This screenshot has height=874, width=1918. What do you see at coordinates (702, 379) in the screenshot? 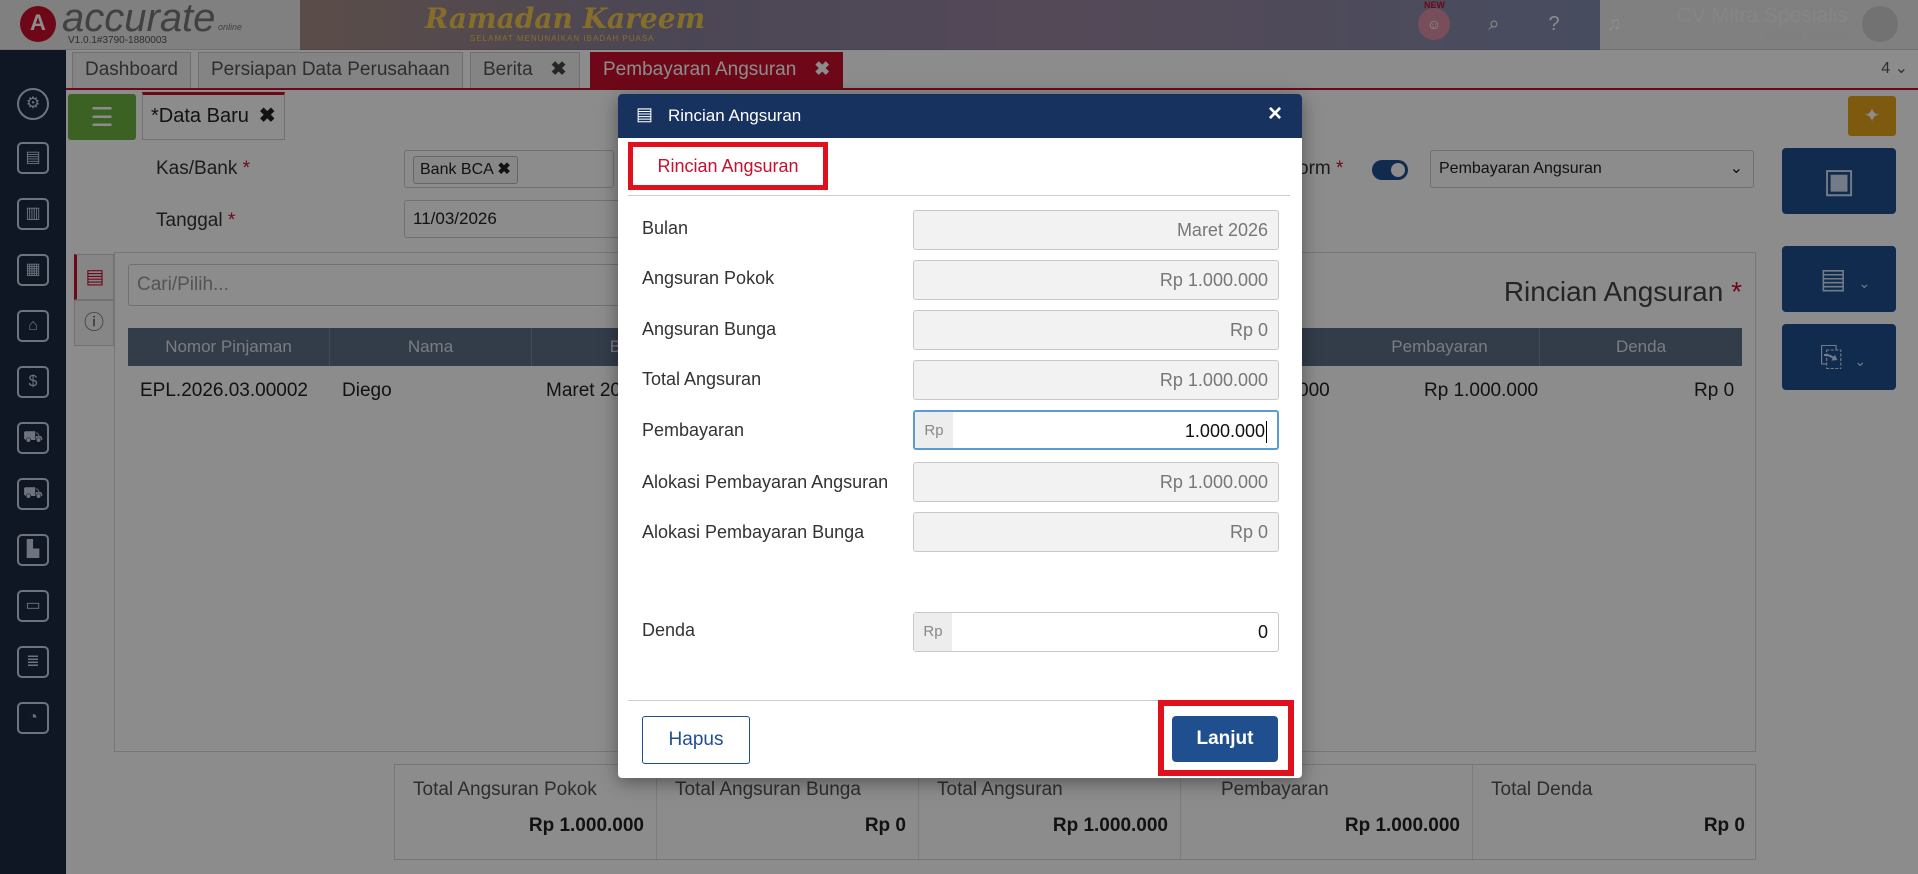
I see `total-angsuran-label: Total Angsuran` at bounding box center [702, 379].